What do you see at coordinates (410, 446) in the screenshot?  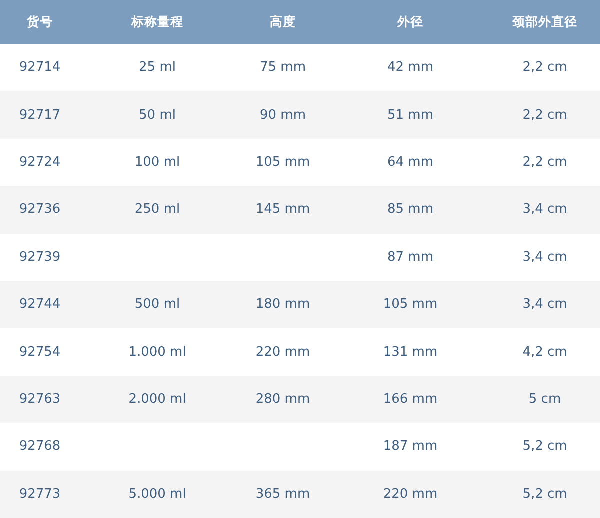 I see `table-cell: 187 mm` at bounding box center [410, 446].